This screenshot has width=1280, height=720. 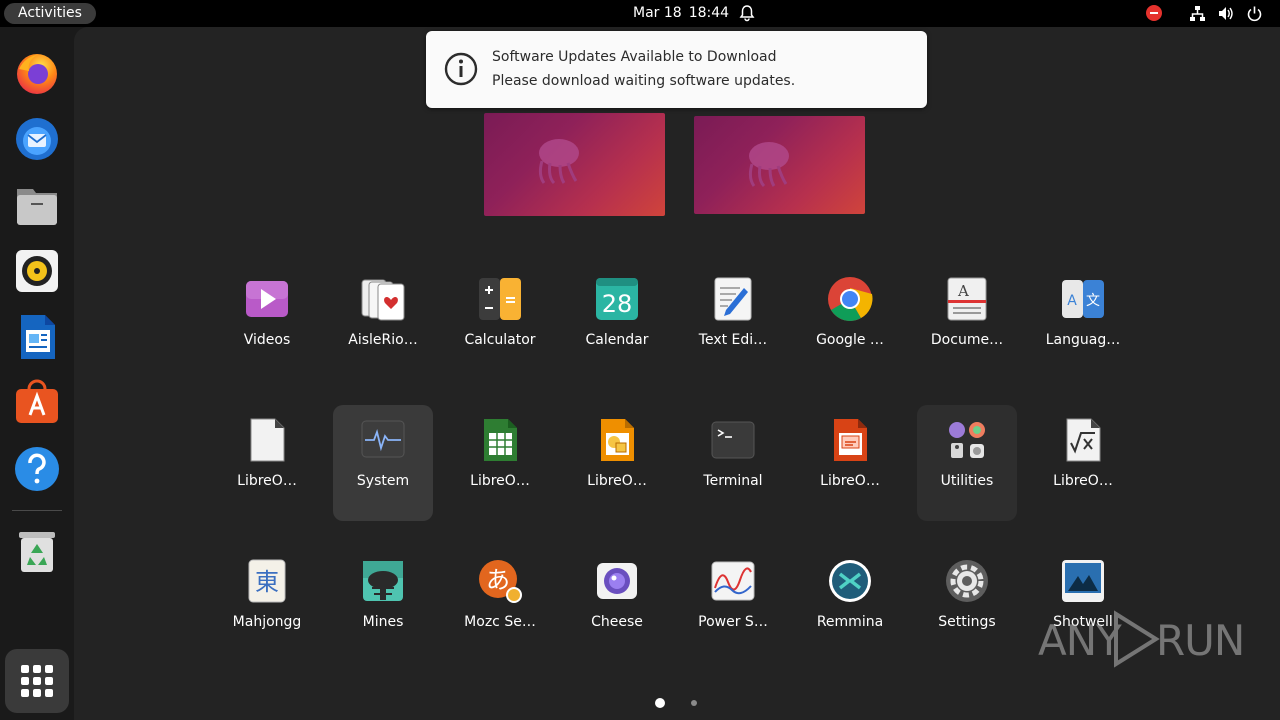 What do you see at coordinates (967, 581) in the screenshot?
I see `settings-icon` at bounding box center [967, 581].